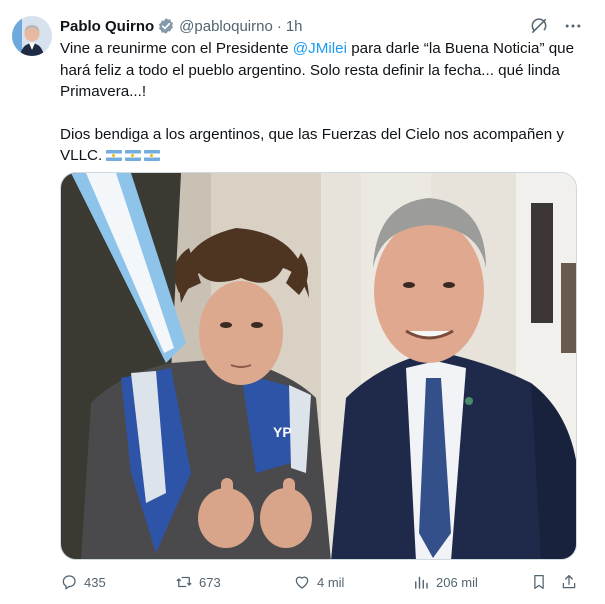 This screenshot has width=605, height=604. I want to click on like-button: 4 mil, so click(318, 582).